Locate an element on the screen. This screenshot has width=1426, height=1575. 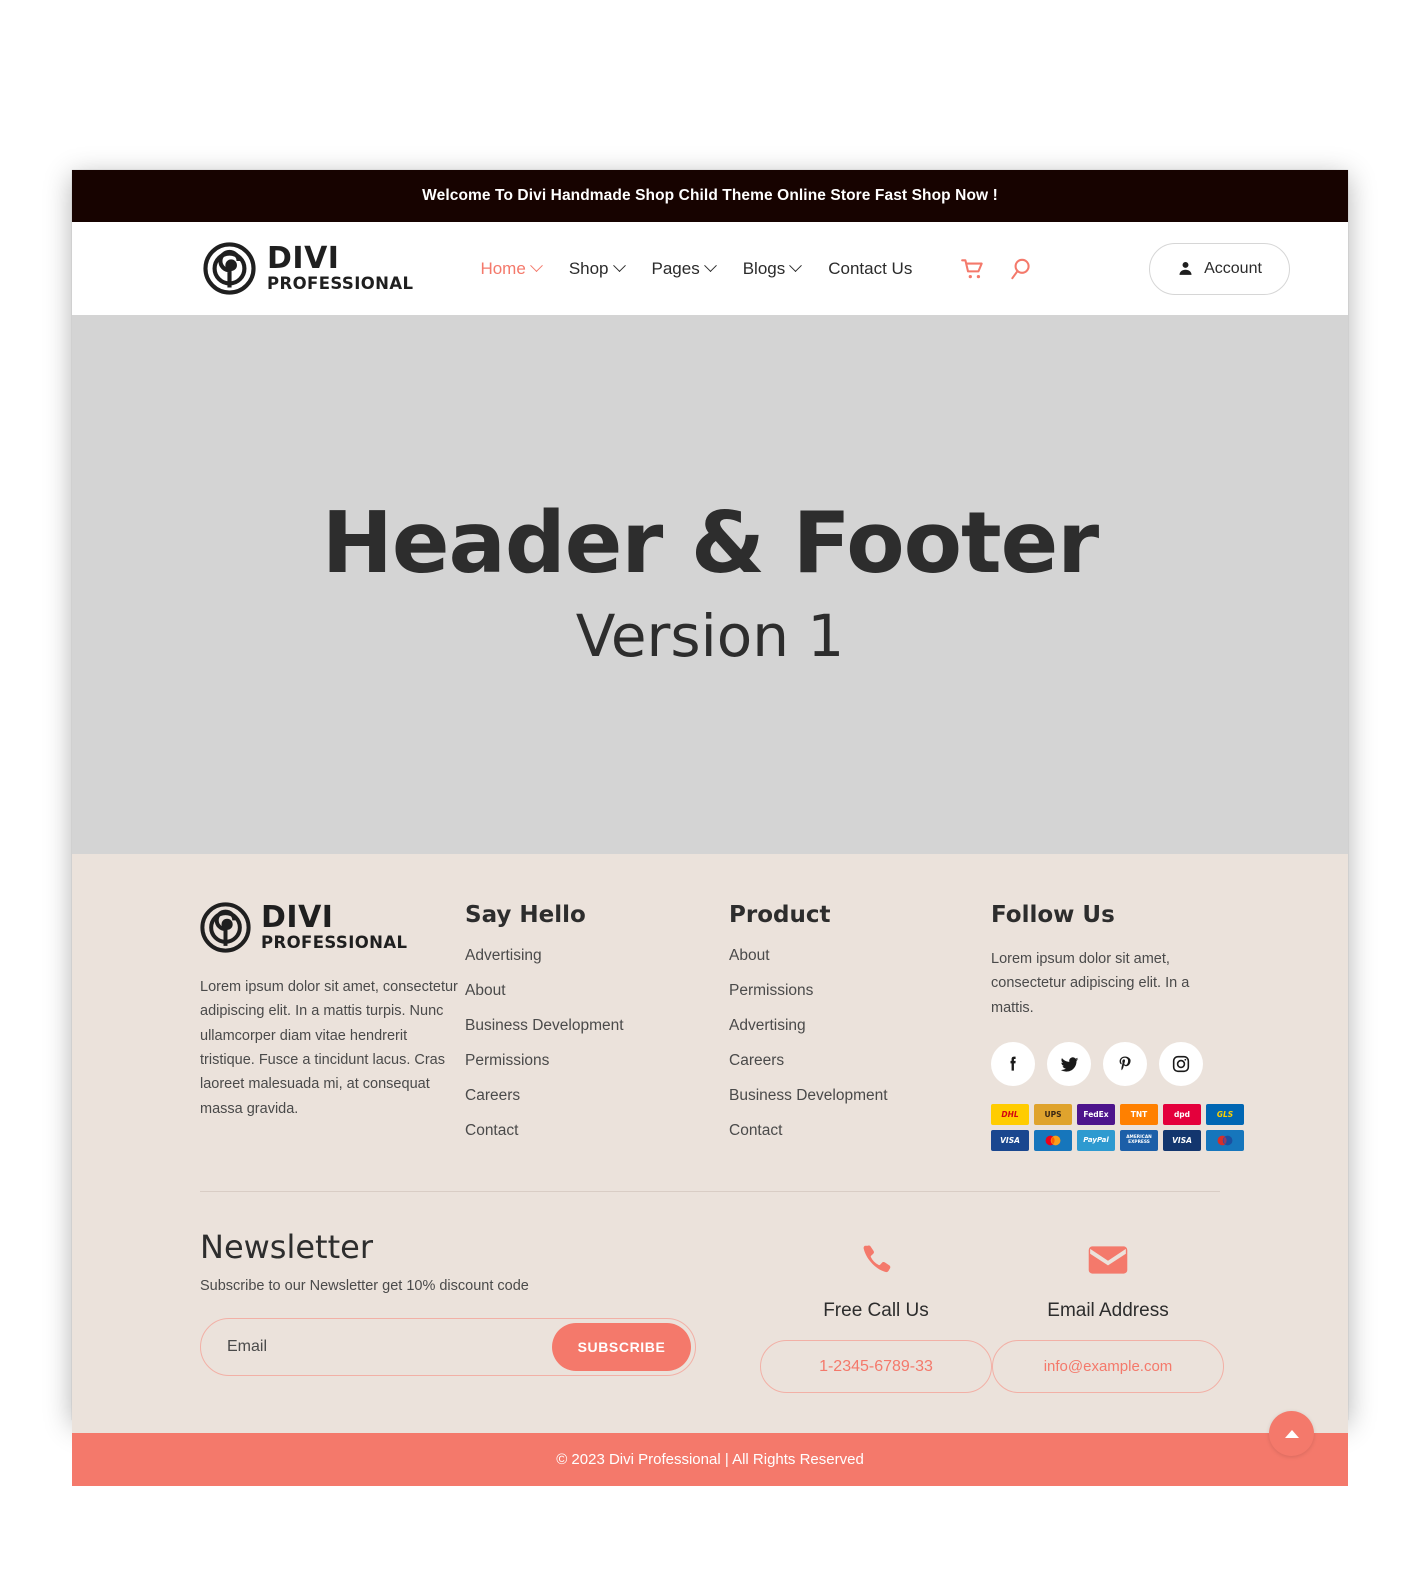
badge-visa-dark: VISA is located at coordinates (1182, 1141).